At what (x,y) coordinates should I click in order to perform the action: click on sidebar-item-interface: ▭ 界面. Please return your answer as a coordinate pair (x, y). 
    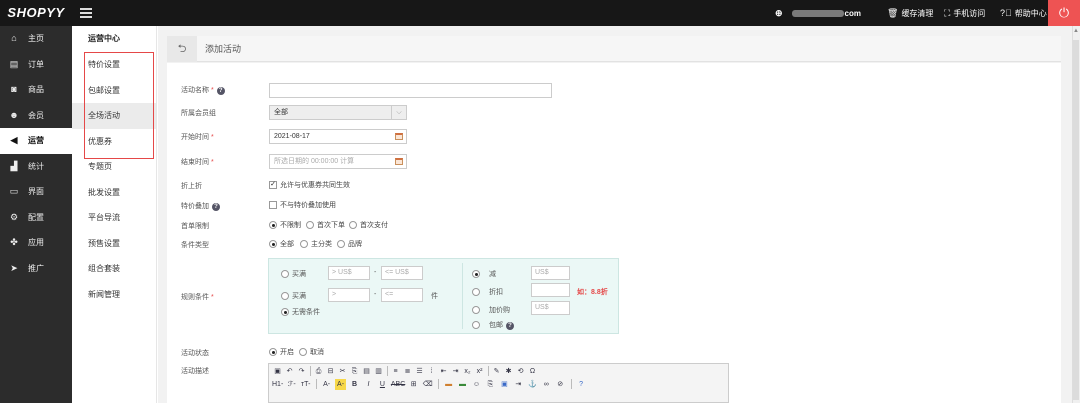
    Looking at the image, I should click on (36, 192).